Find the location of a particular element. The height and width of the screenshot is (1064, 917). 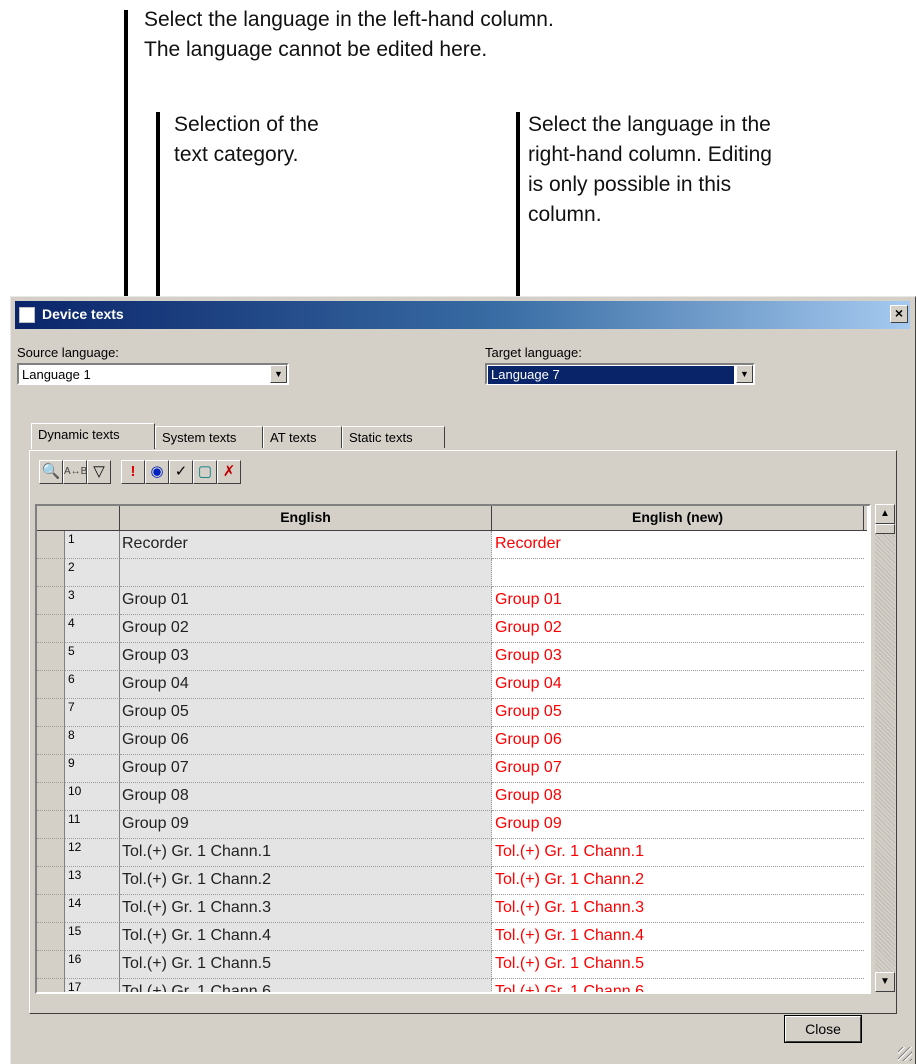

shape-icon: ▢ is located at coordinates (205, 472).